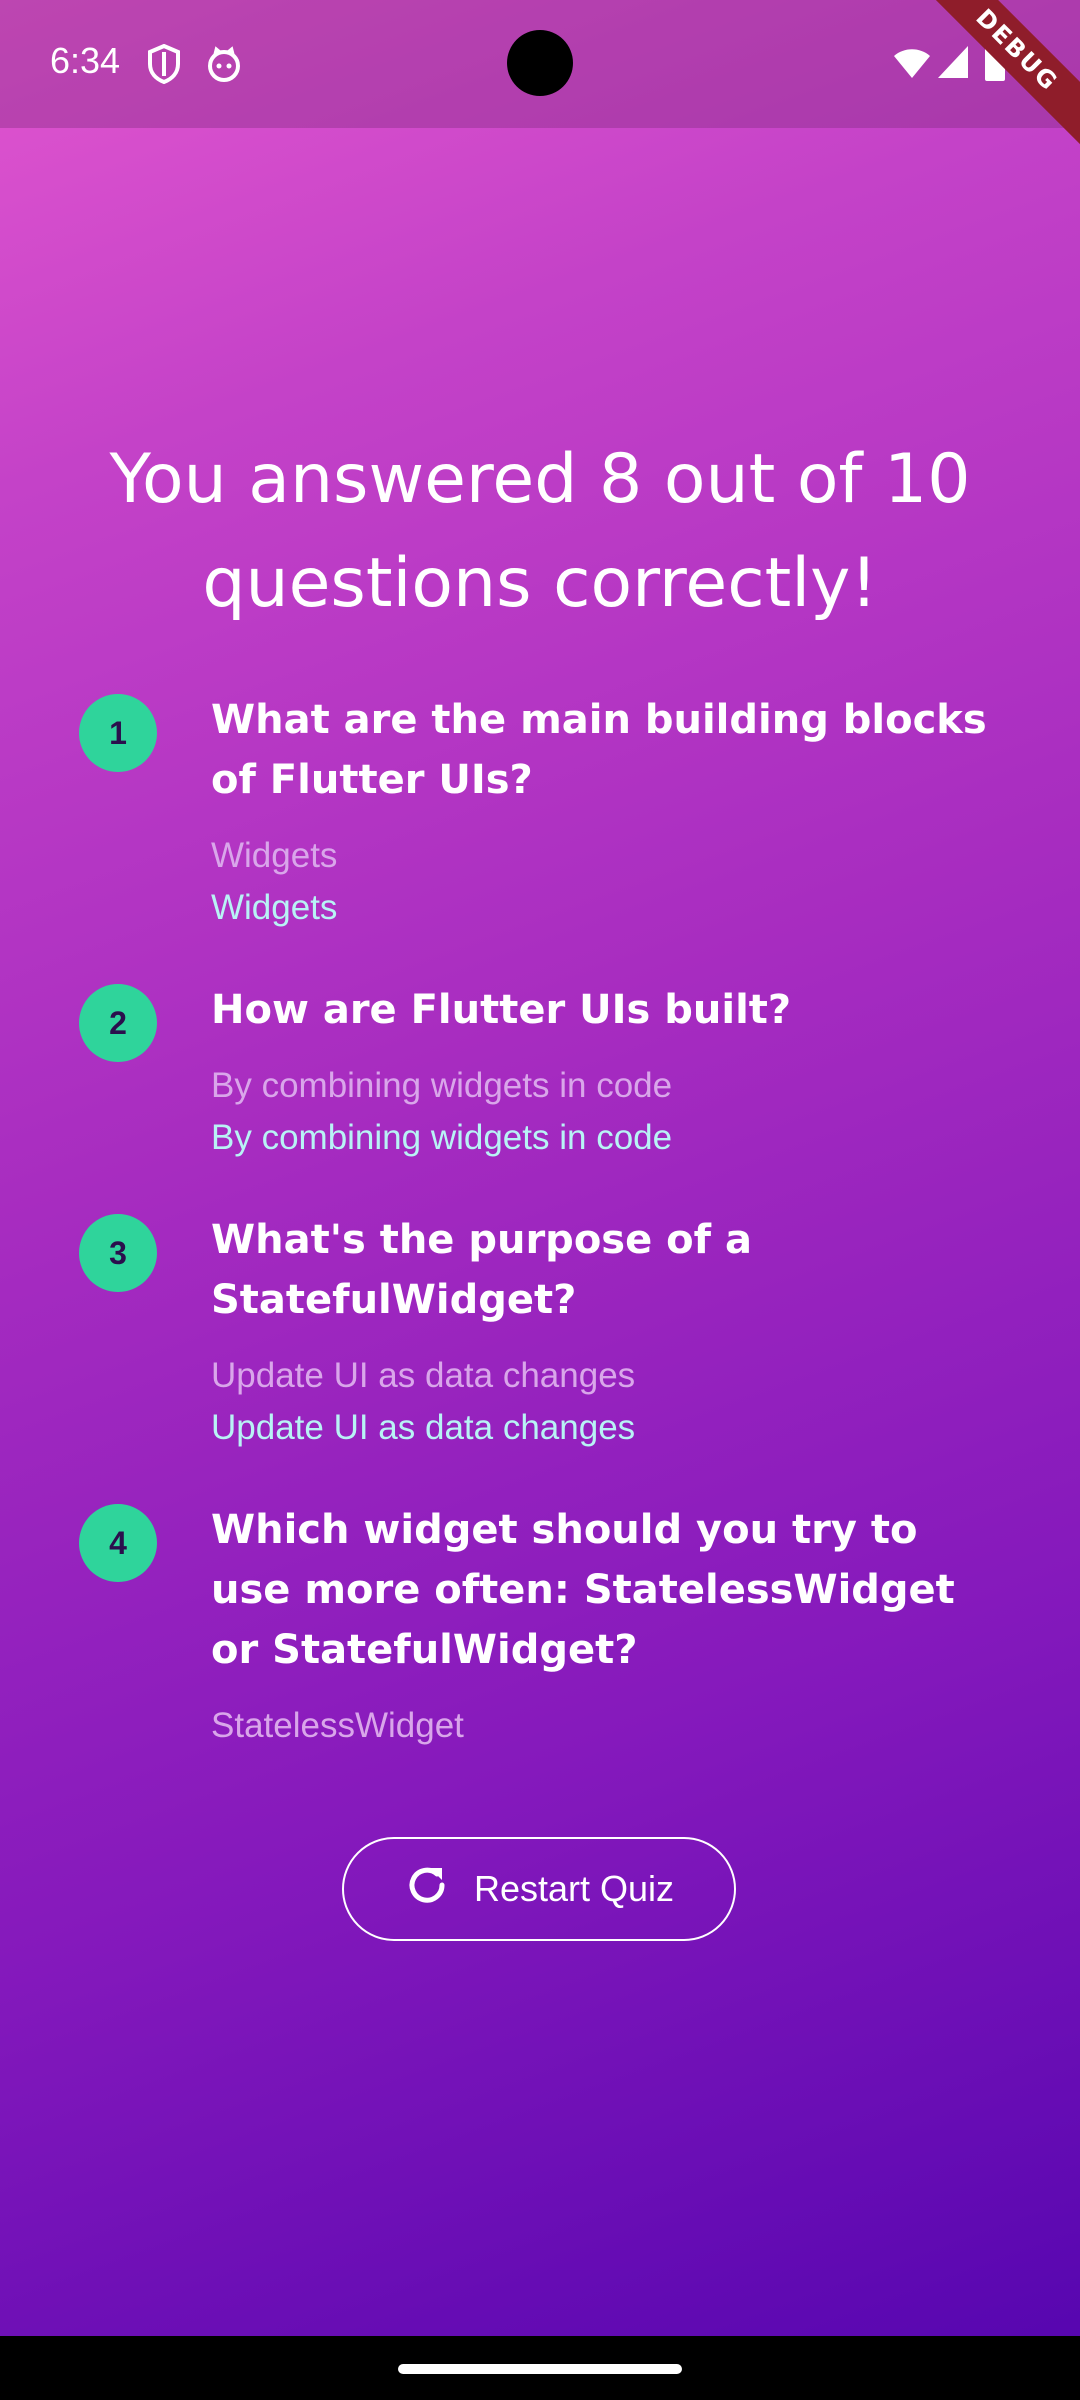  What do you see at coordinates (337, 1725) in the screenshot?
I see `user-answer: StatelessWidget` at bounding box center [337, 1725].